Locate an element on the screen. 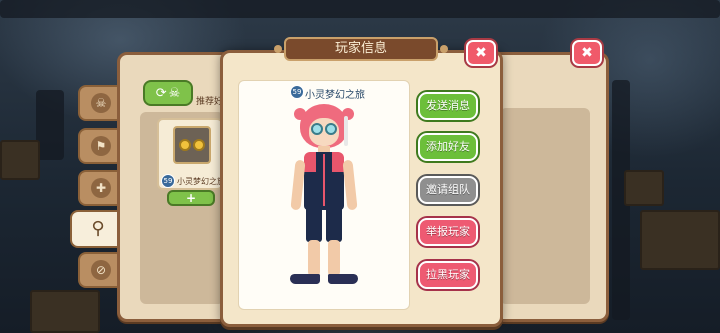  add-friend-action-button: 添加好友 is located at coordinates (448, 147).